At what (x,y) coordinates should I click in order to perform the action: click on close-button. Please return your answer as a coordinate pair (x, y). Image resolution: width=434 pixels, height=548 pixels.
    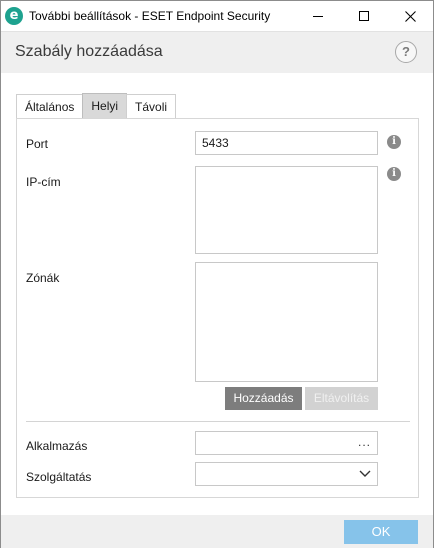
    Looking at the image, I should click on (410, 16).